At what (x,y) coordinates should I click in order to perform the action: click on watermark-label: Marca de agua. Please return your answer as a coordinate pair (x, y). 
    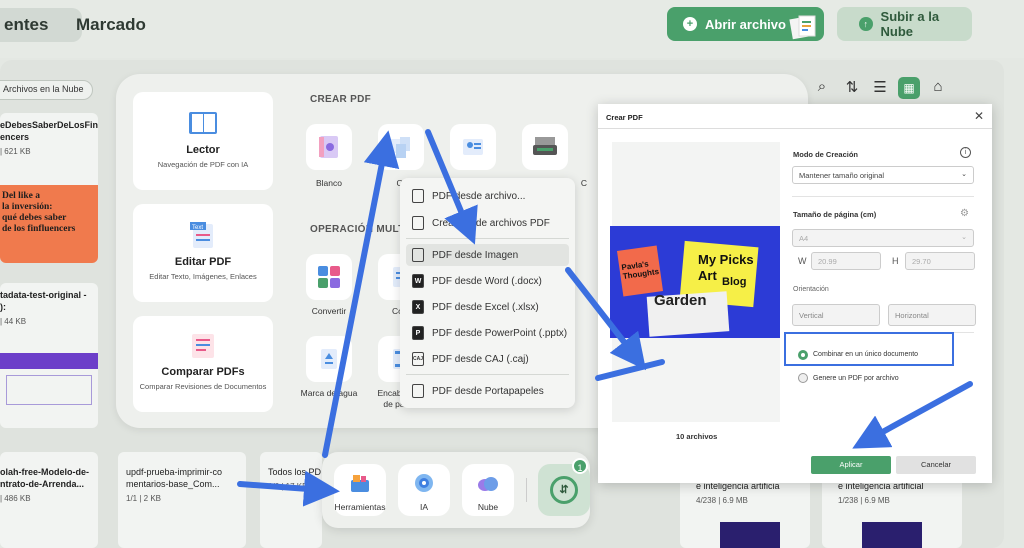
    Looking at the image, I should click on (329, 393).